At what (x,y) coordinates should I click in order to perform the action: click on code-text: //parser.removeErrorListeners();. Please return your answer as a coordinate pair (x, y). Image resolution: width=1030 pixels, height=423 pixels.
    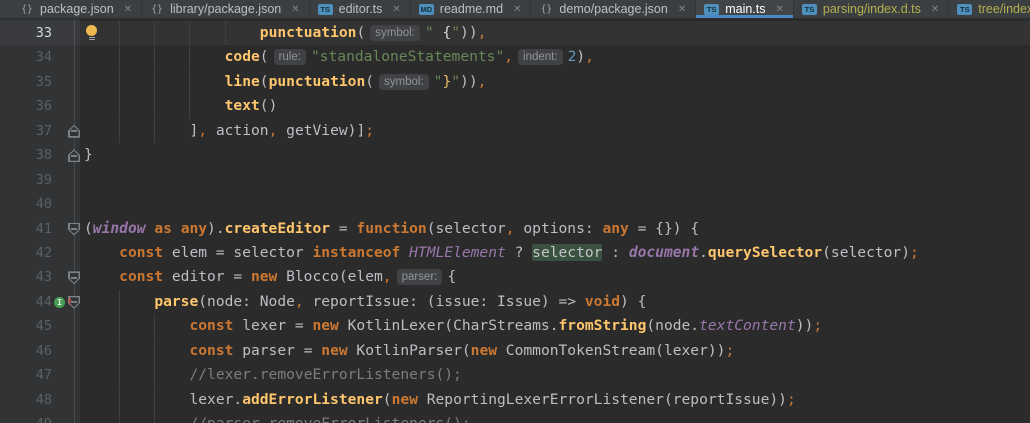
    Looking at the image, I should click on (277, 417).